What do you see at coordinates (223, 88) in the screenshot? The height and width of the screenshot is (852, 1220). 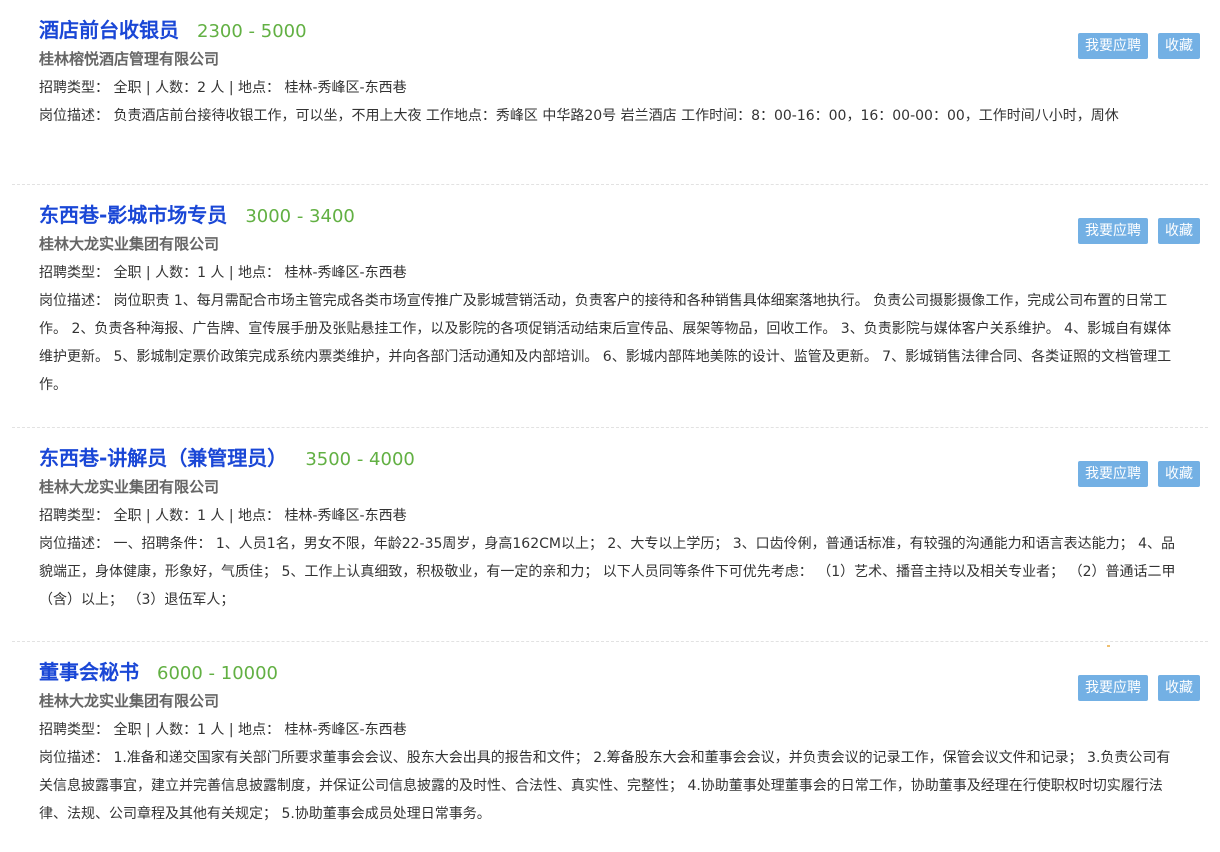 I see `job-meta: 招聘类型： 全职 | 人数：2 人 | 地点： 桂林-秀峰区-东西巷` at bounding box center [223, 88].